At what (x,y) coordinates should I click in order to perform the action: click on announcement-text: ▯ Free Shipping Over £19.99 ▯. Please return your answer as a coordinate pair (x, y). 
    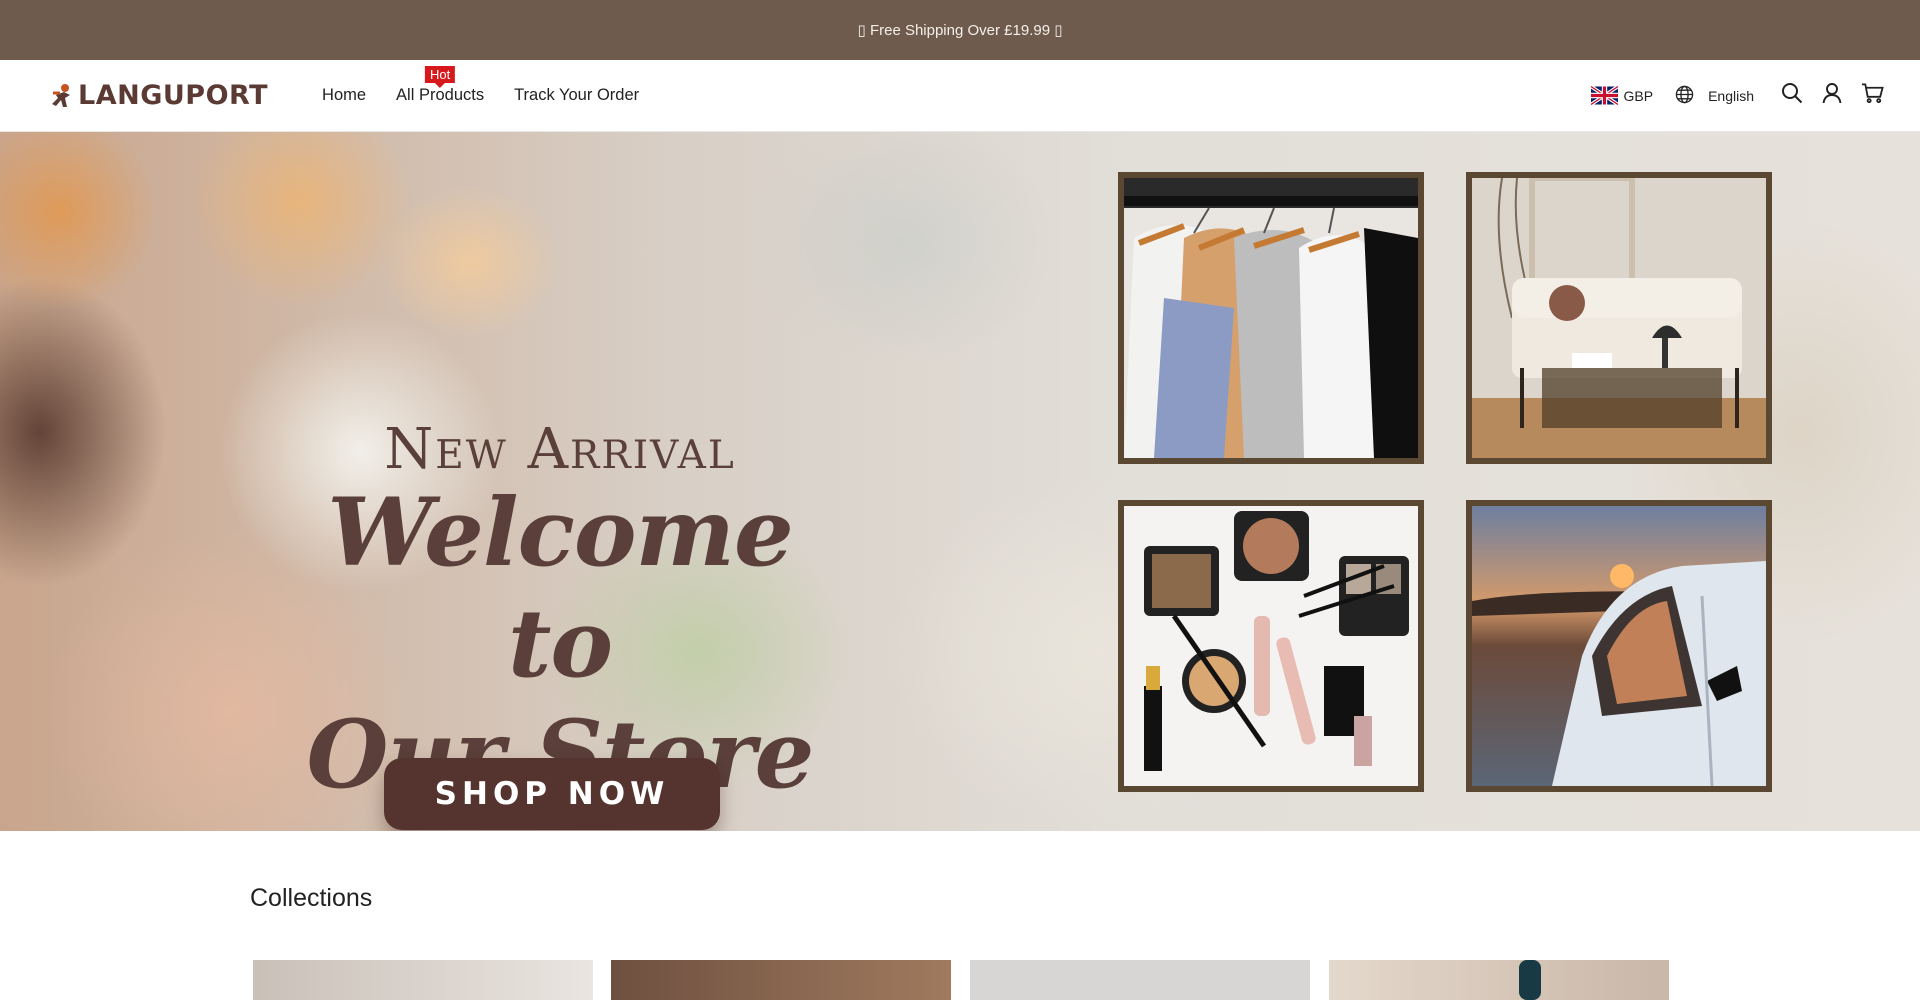
    Looking at the image, I should click on (960, 30).